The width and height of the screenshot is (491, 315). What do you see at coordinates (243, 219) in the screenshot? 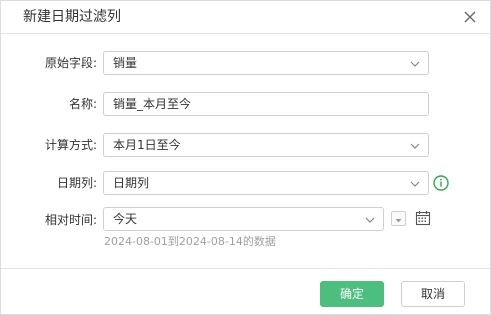
I see `relative-time-select: 今天` at bounding box center [243, 219].